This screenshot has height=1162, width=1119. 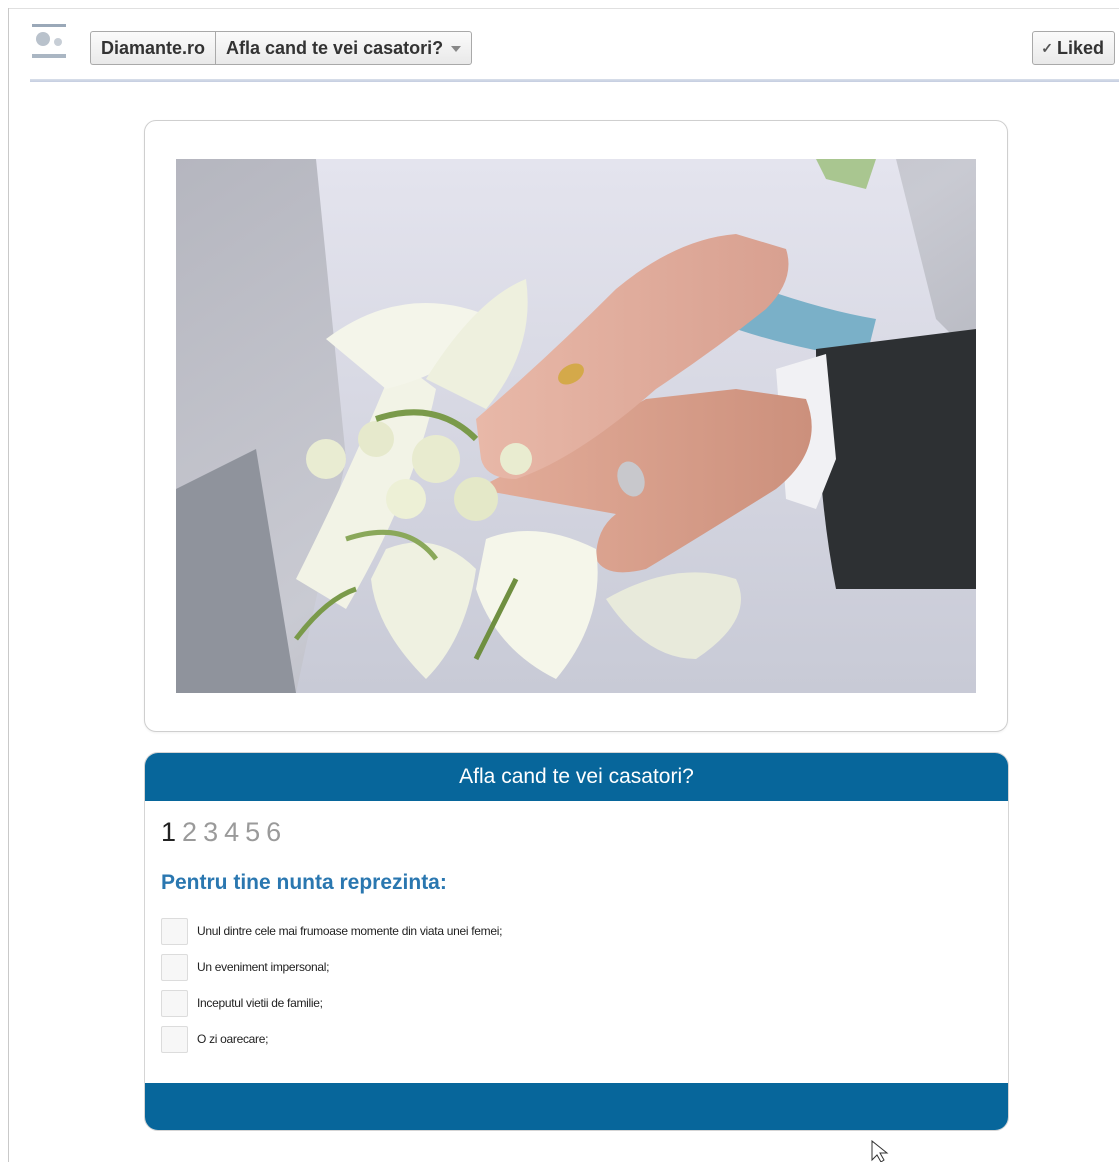 I want to click on window-top-border, so click(x=563, y=8).